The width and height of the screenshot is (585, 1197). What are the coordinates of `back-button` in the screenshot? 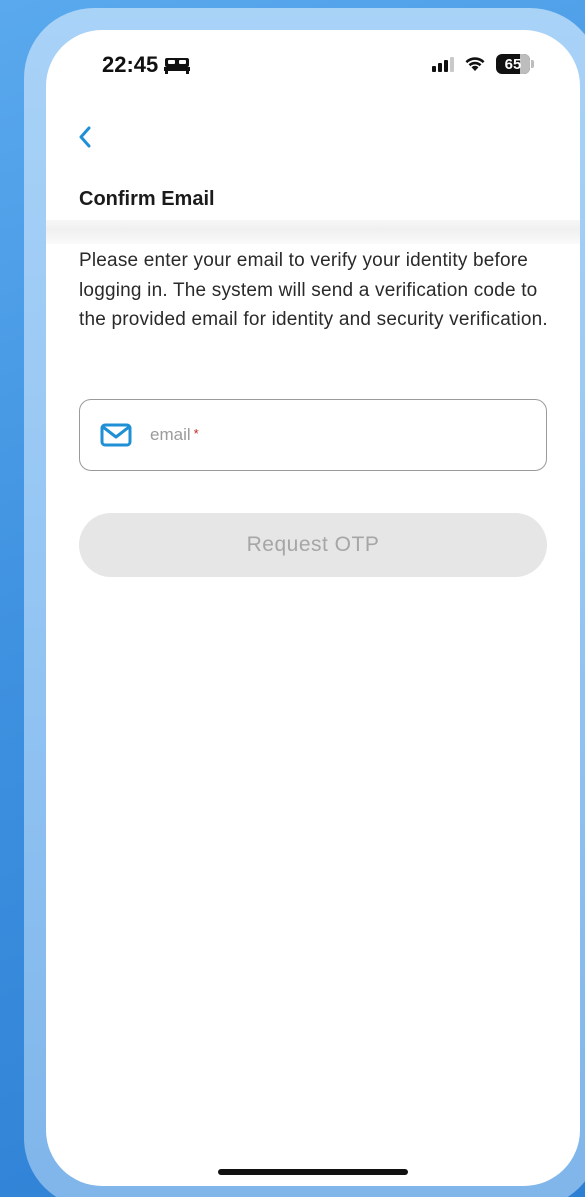 It's located at (89, 135).